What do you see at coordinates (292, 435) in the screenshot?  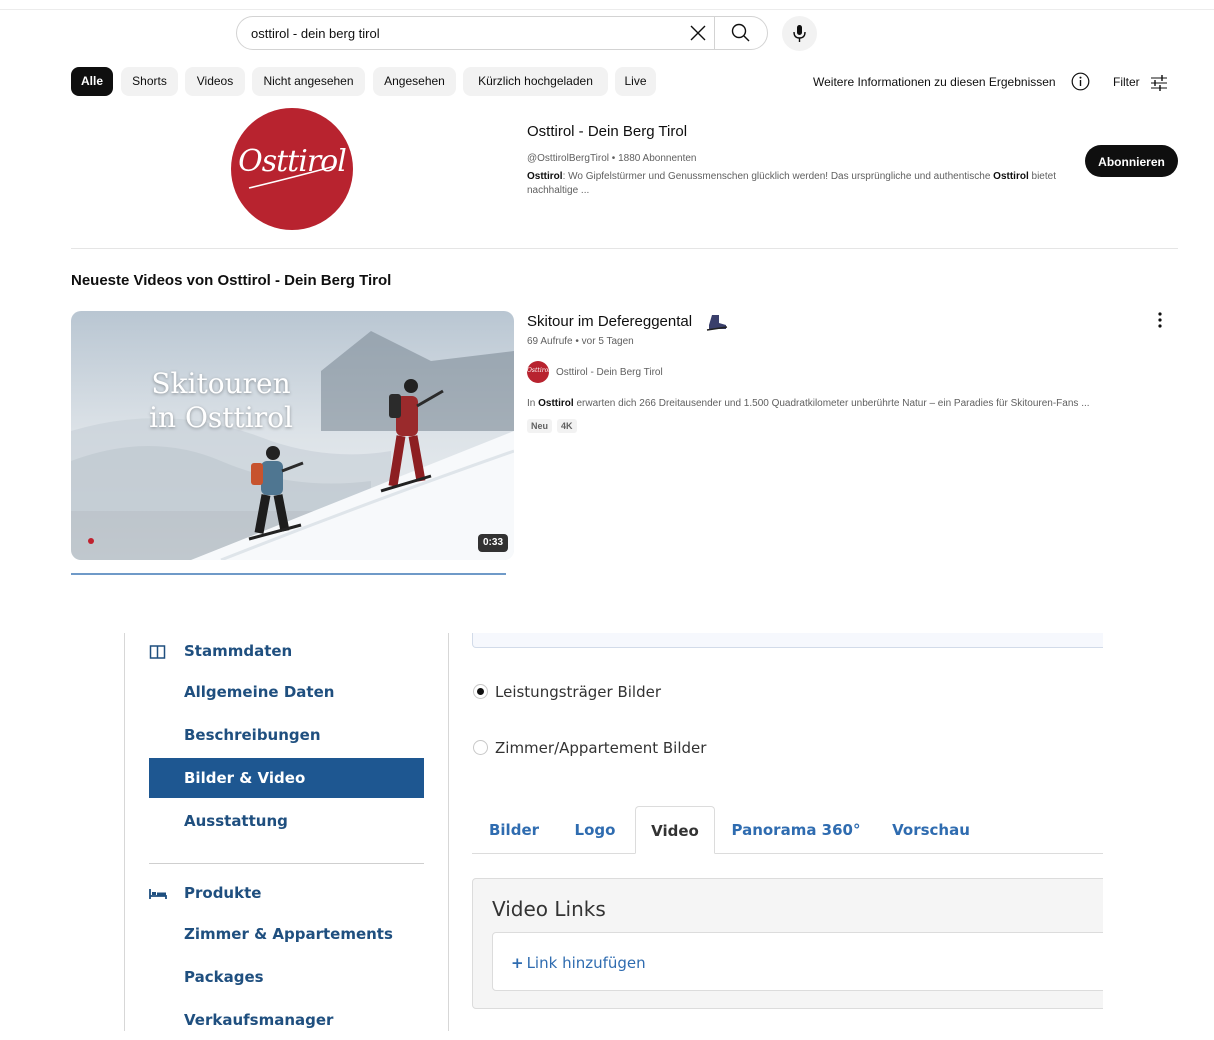 I see `video-thumbnail: Skitouren in Osttirol` at bounding box center [292, 435].